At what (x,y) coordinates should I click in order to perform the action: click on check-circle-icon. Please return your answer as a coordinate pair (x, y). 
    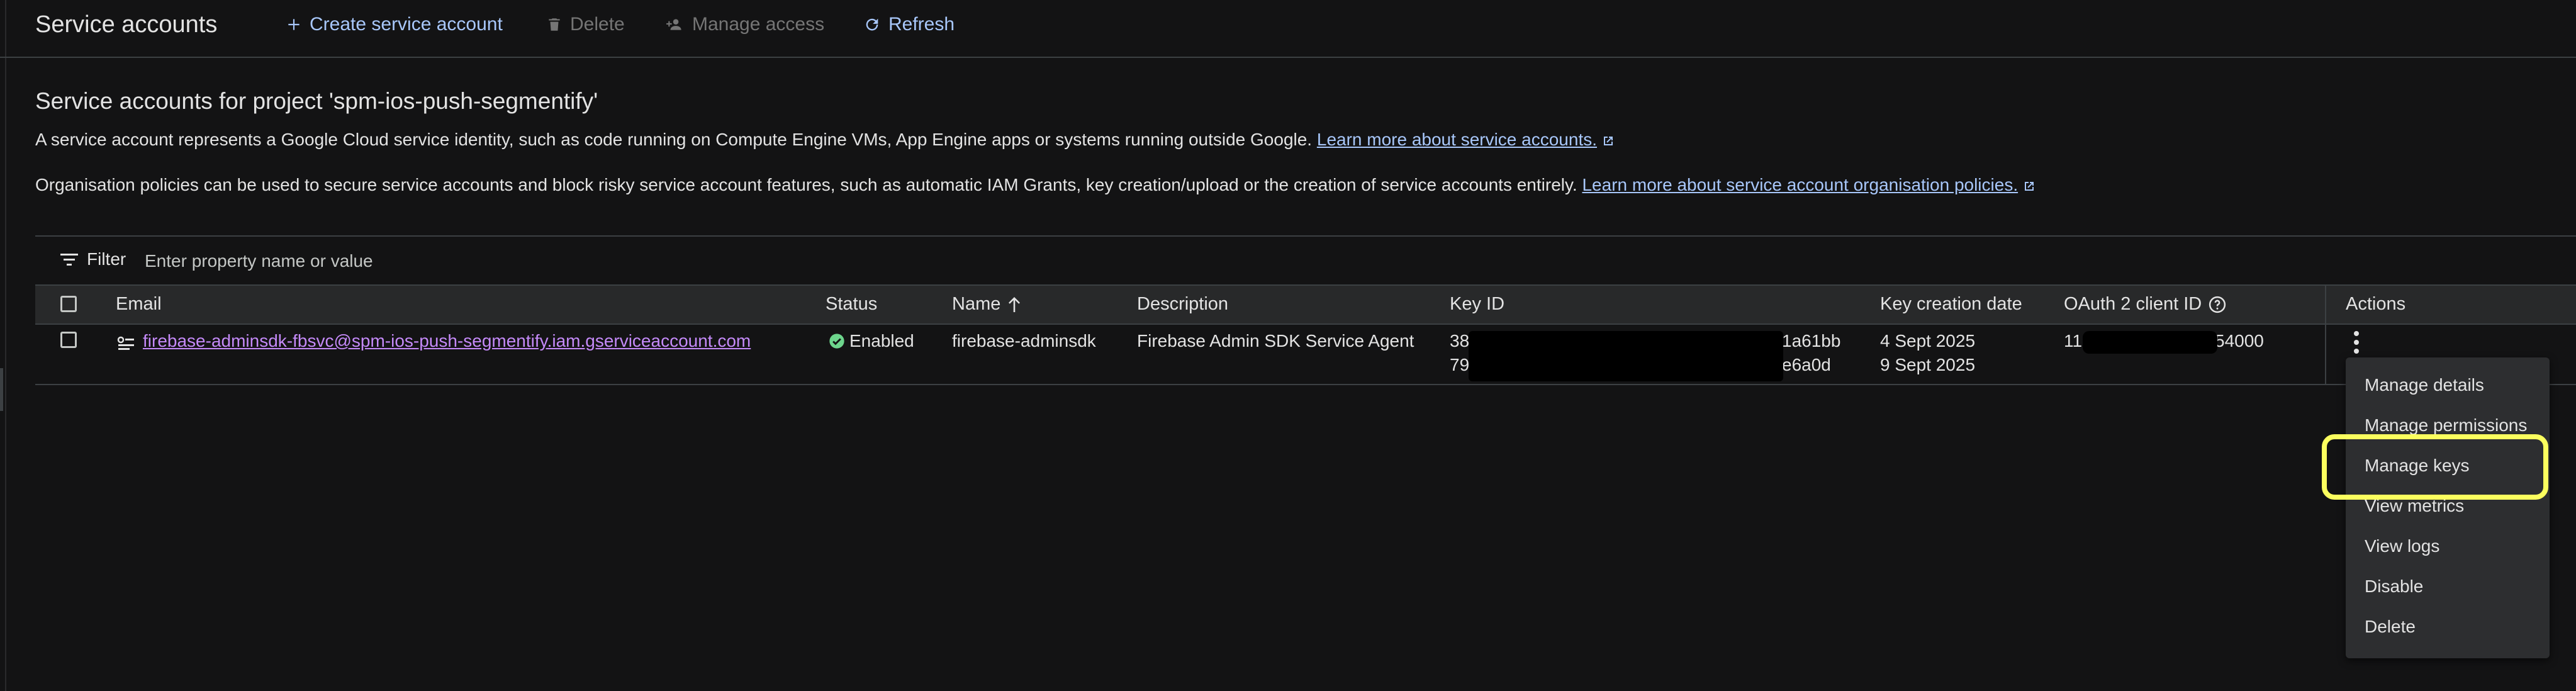
    Looking at the image, I should click on (836, 341).